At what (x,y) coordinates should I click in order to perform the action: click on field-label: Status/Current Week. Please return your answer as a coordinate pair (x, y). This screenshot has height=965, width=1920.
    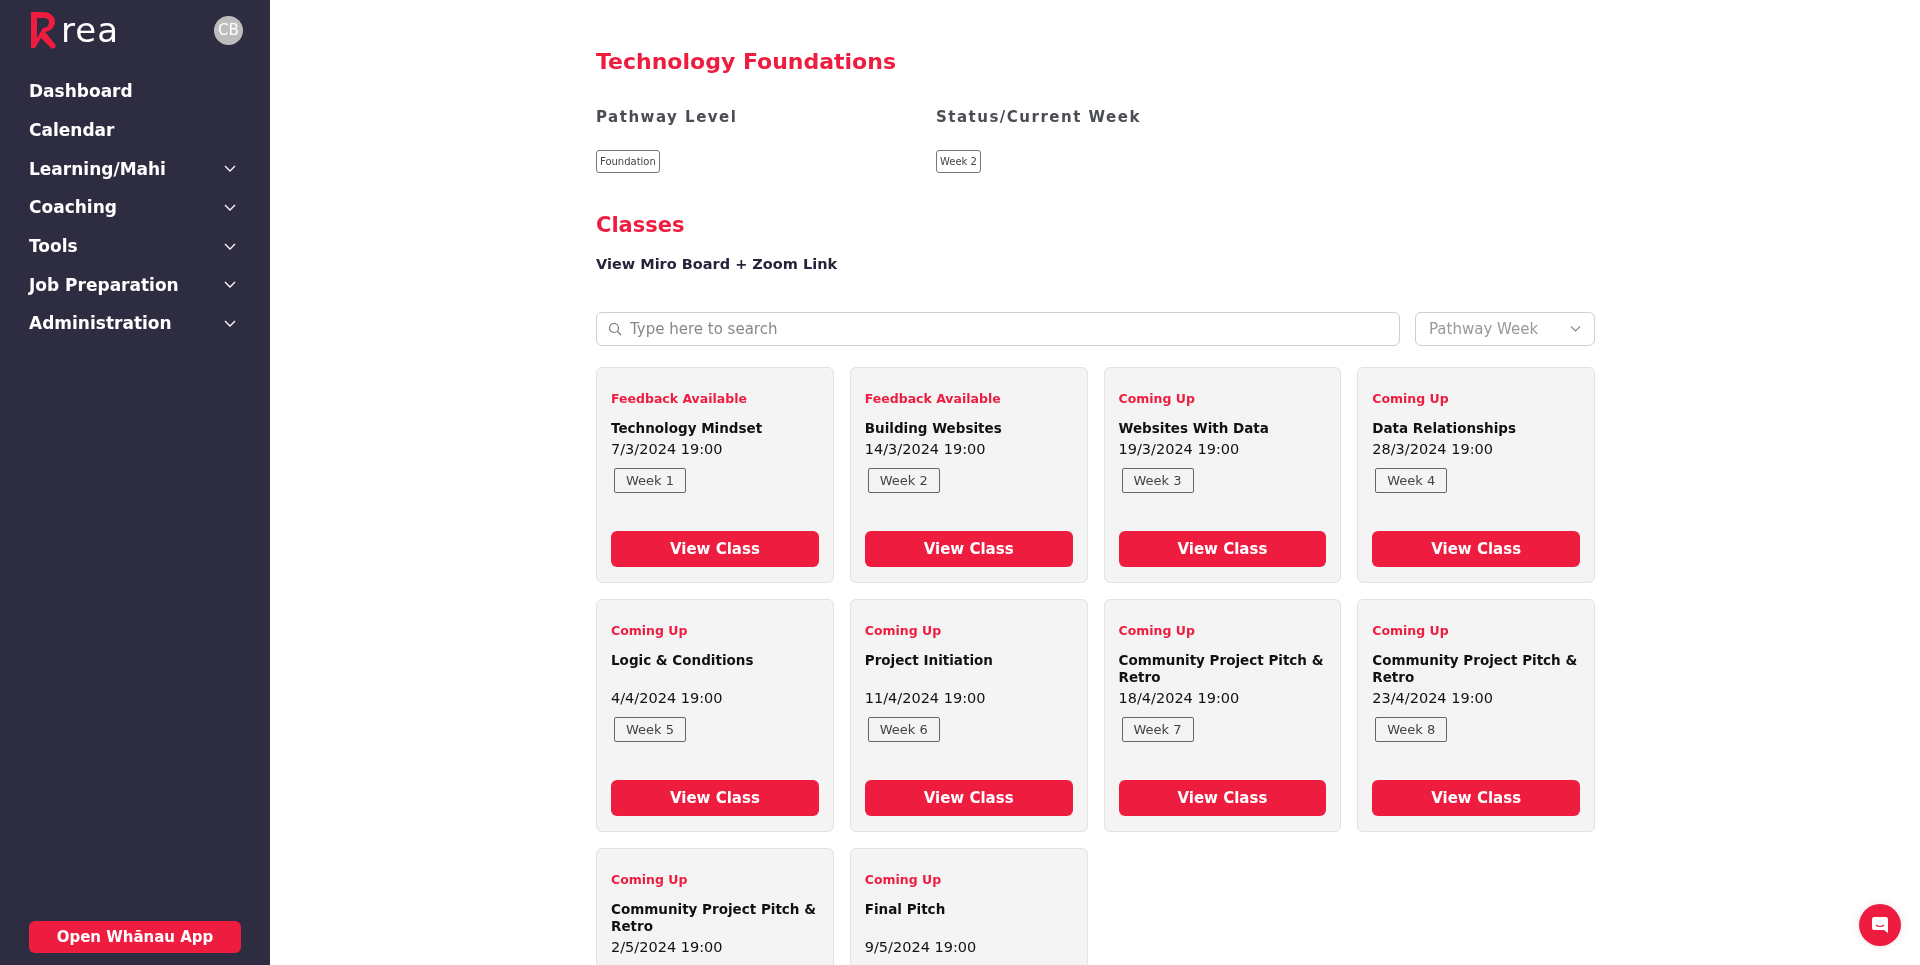
    Looking at the image, I should click on (1038, 117).